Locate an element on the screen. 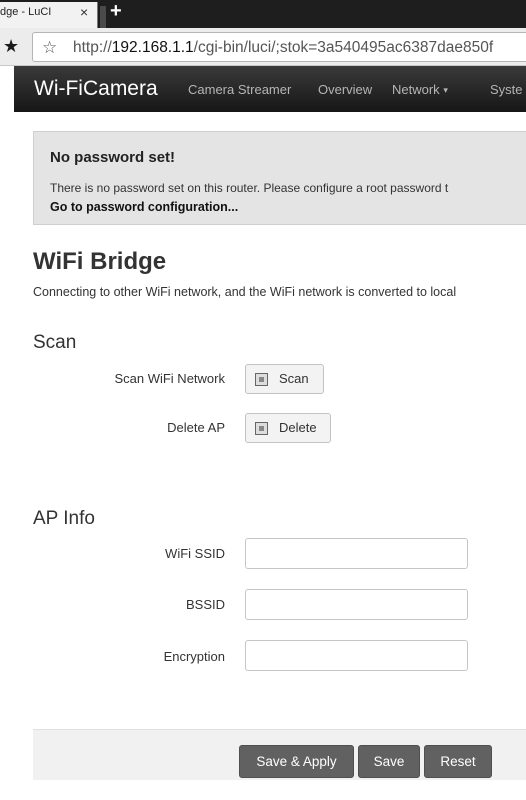  delete-ap-button: Delete is located at coordinates (288, 428).